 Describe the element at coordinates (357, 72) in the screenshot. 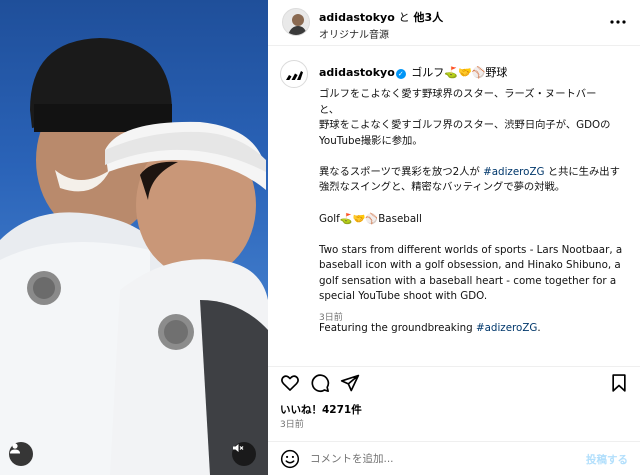

I see `caption-username: adidastokyo` at that location.